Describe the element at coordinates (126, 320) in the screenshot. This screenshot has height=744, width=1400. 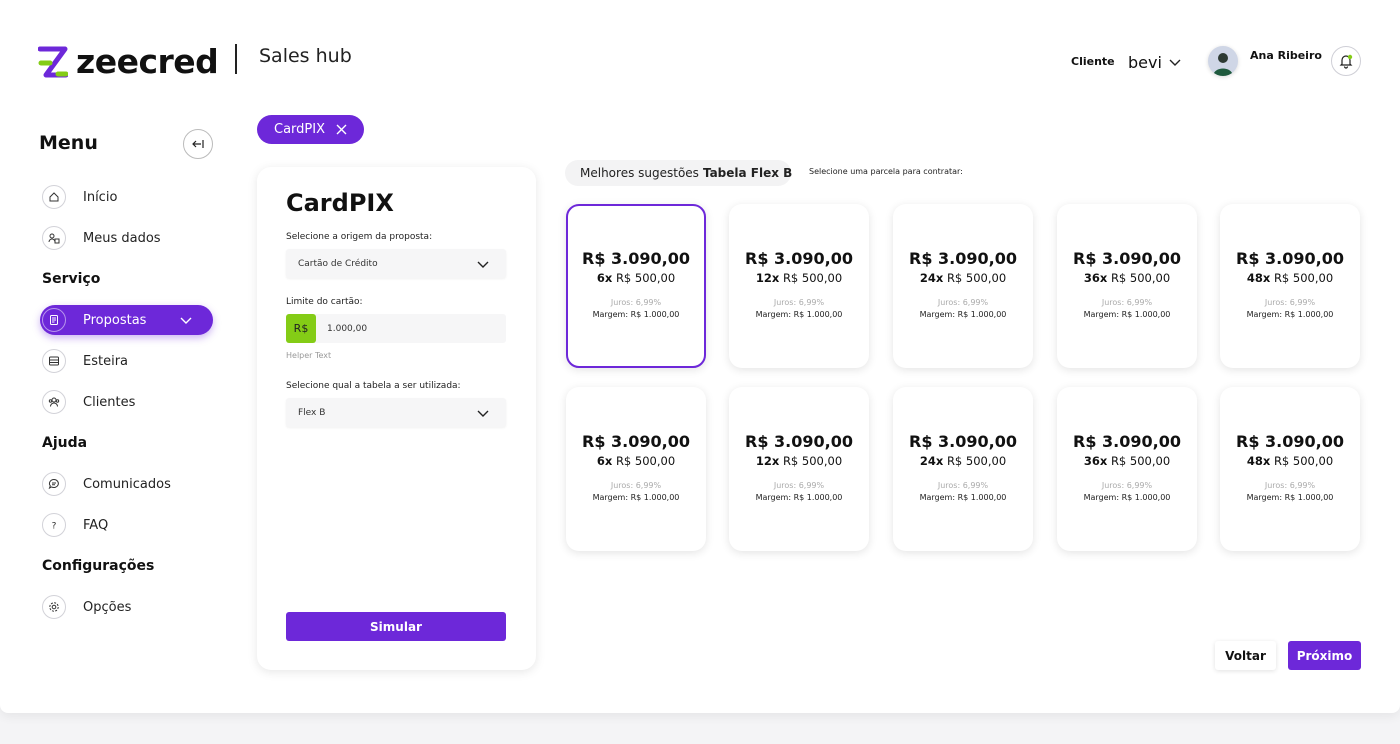
I see `sidebar-item-propostas: Propostas` at that location.